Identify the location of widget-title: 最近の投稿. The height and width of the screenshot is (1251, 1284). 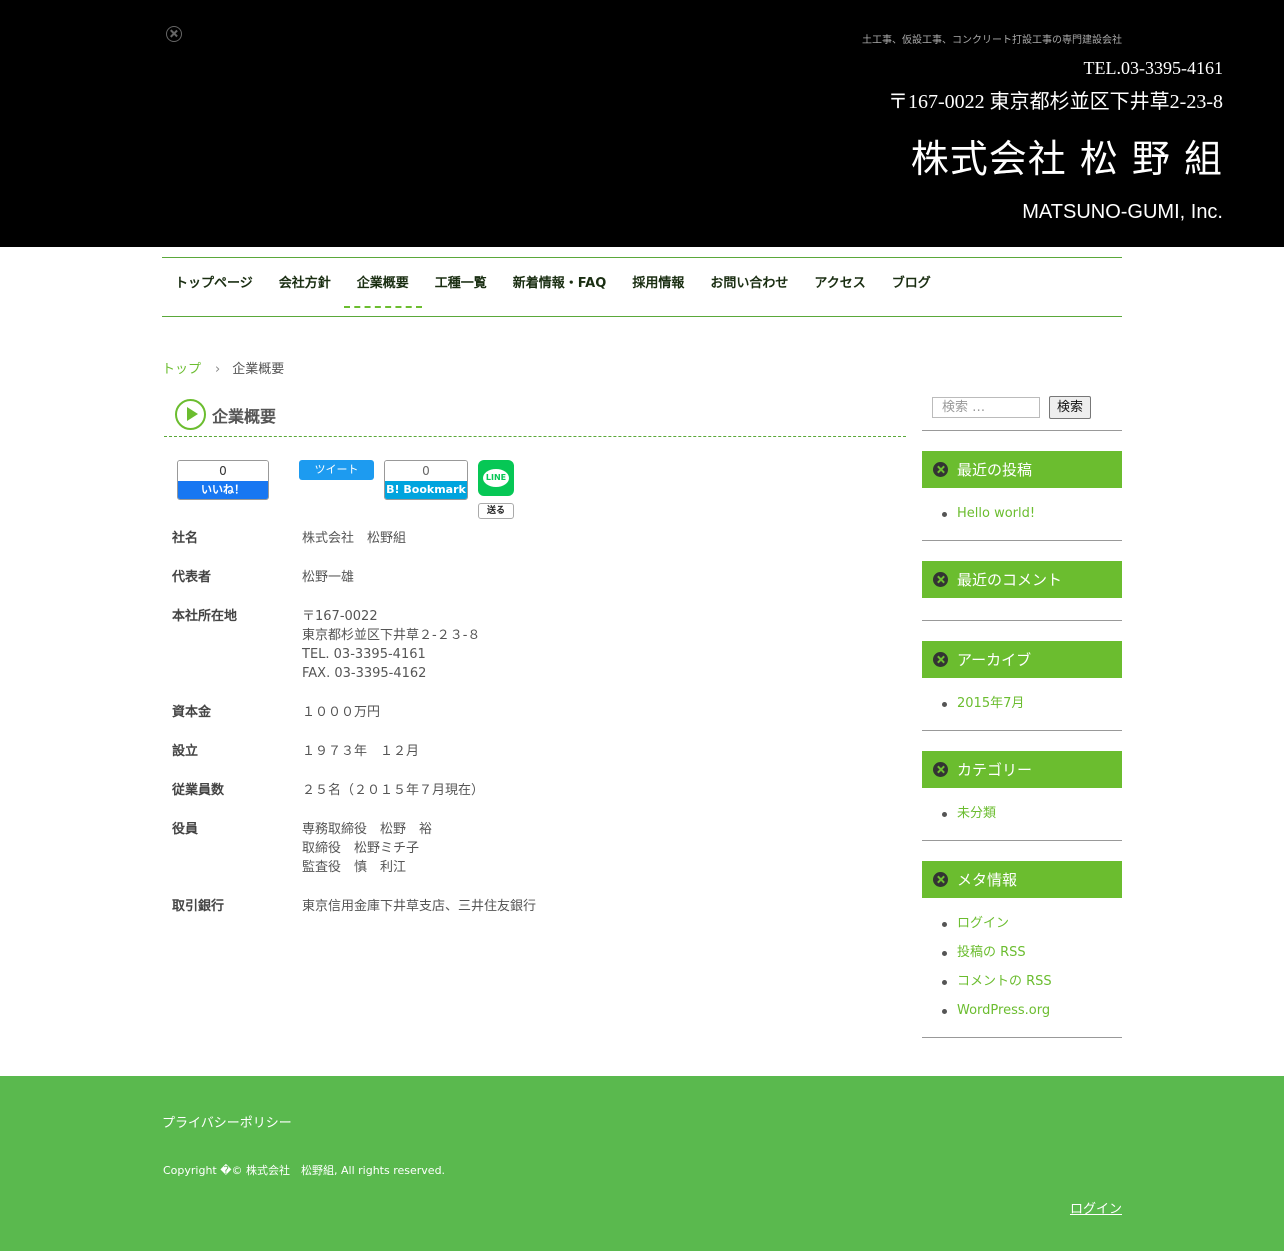
(995, 470).